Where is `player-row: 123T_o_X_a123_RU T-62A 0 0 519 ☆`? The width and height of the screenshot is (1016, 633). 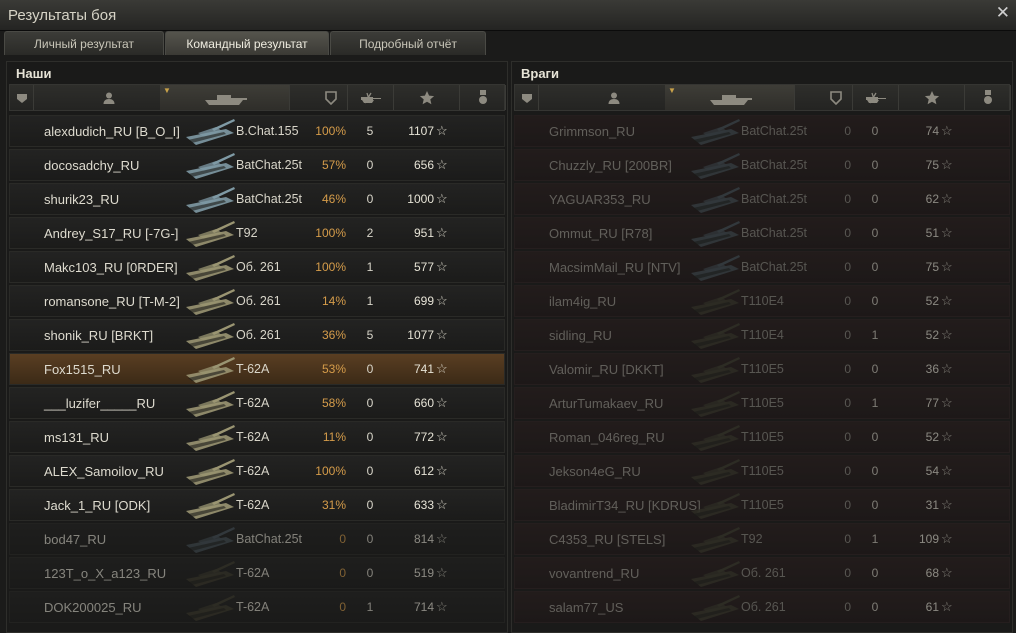
player-row: 123T_o_X_a123_RU T-62A 0 0 519 ☆ is located at coordinates (257, 573).